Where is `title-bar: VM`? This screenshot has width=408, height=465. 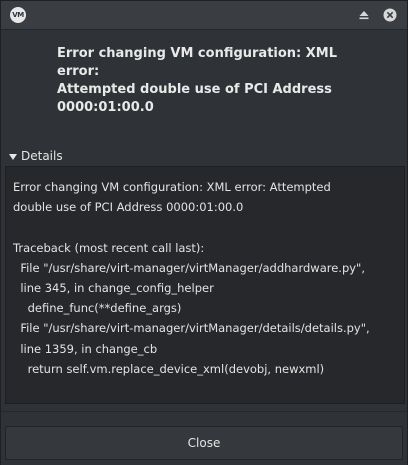
title-bar: VM is located at coordinates (204, 15).